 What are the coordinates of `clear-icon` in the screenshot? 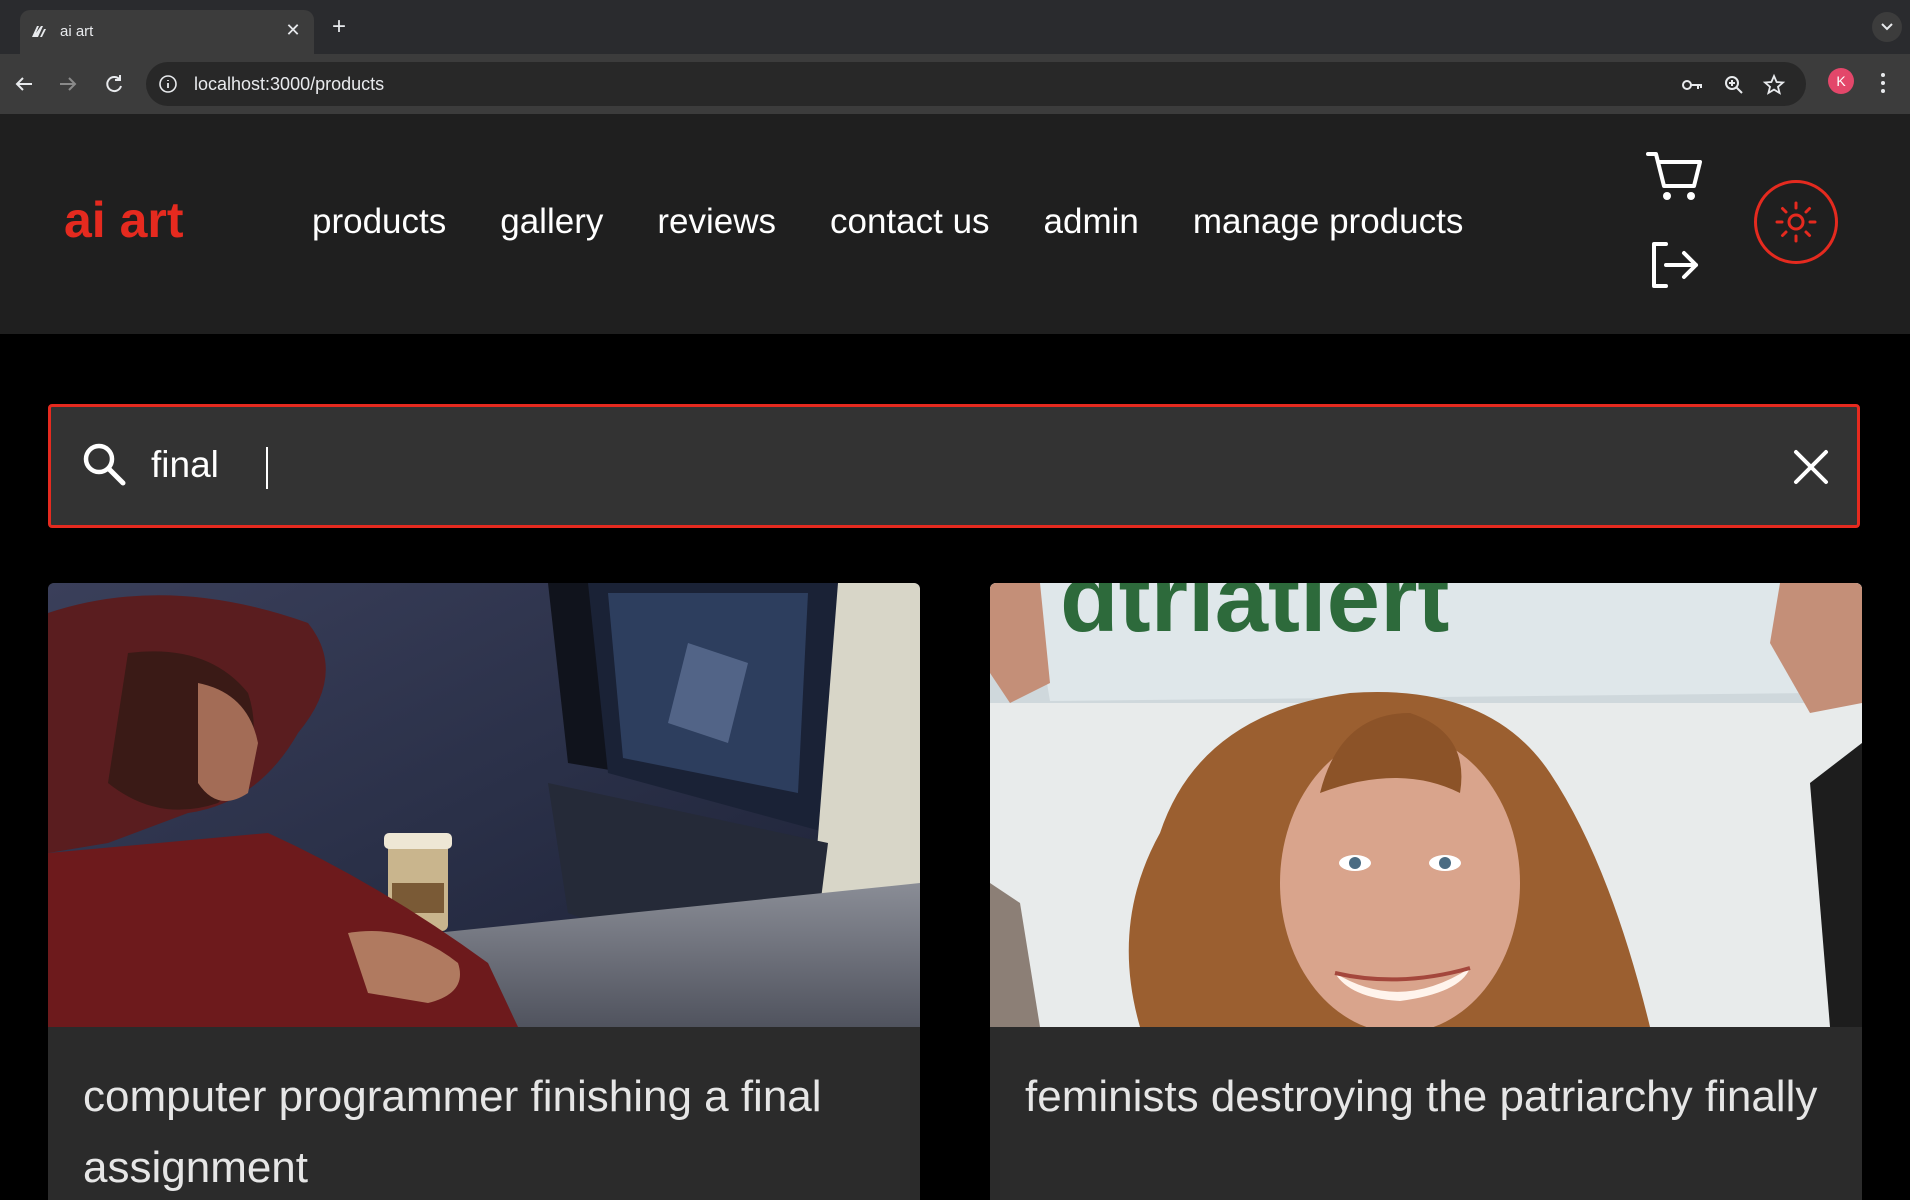 It's located at (1811, 467).